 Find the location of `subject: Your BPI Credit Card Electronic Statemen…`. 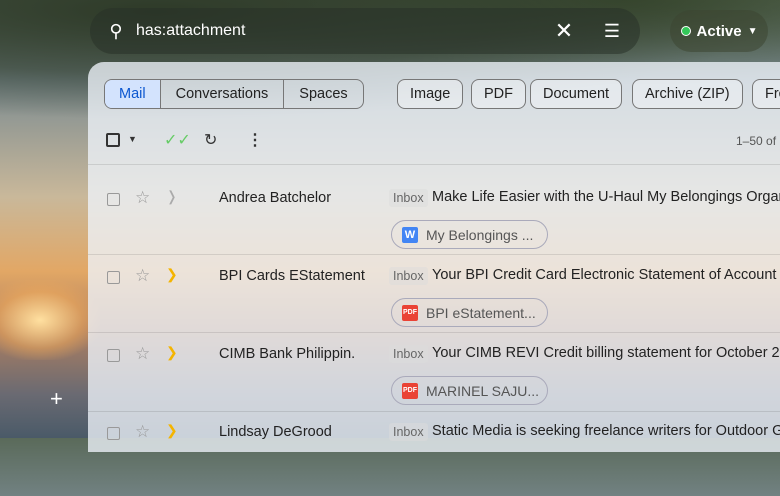

subject: Your BPI Credit Card Electronic Statemen… is located at coordinates (606, 275).